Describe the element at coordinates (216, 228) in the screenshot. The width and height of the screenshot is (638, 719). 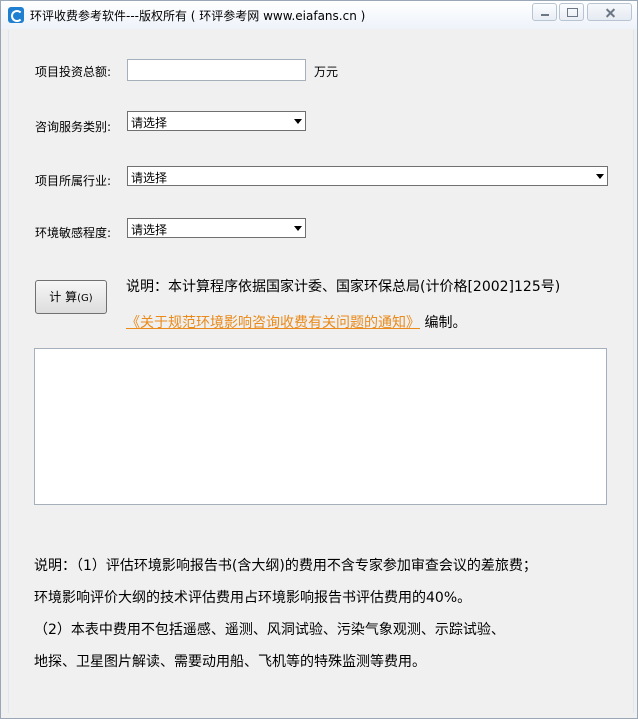
I see `sensitivity-select: 请选择` at that location.